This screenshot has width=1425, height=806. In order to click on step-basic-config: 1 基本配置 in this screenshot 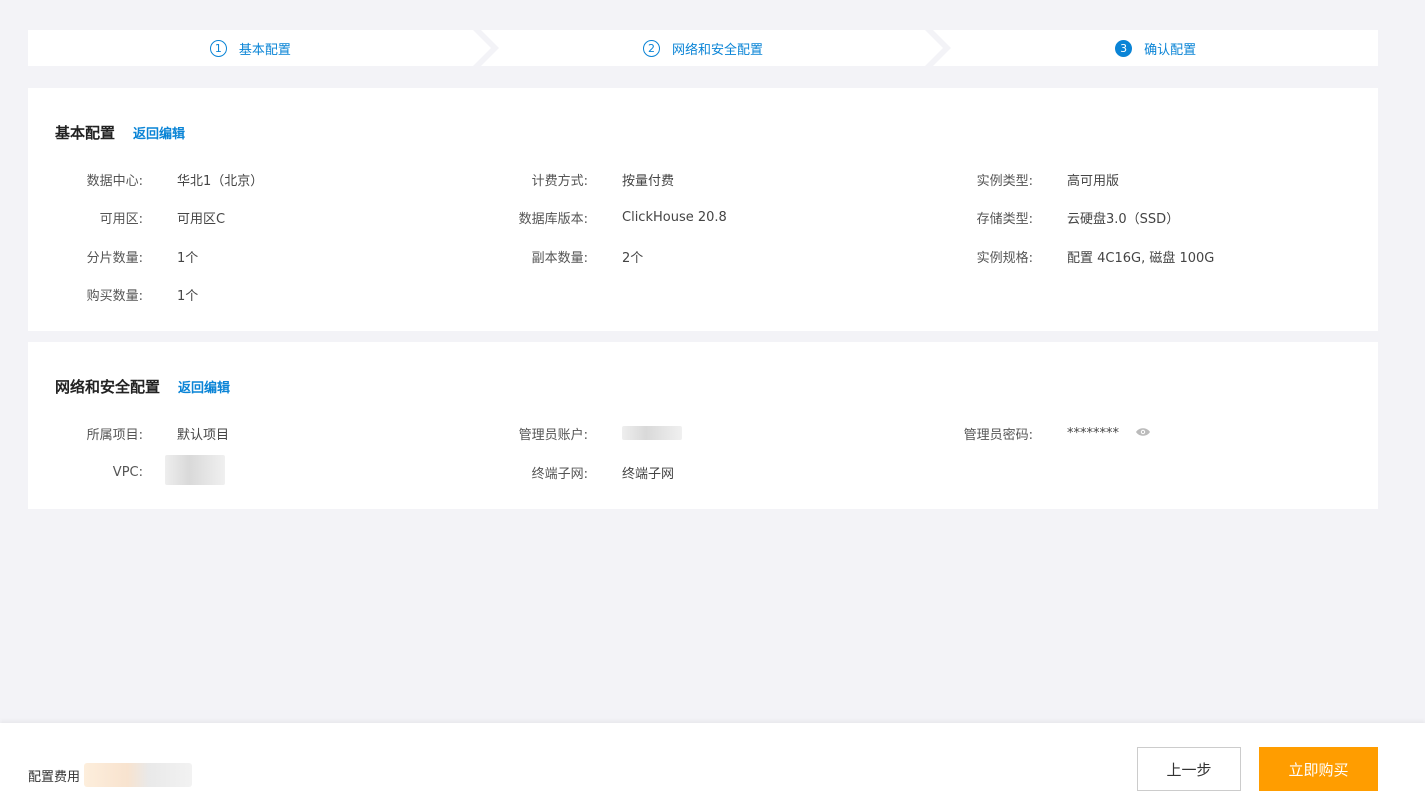, I will do `click(259, 48)`.